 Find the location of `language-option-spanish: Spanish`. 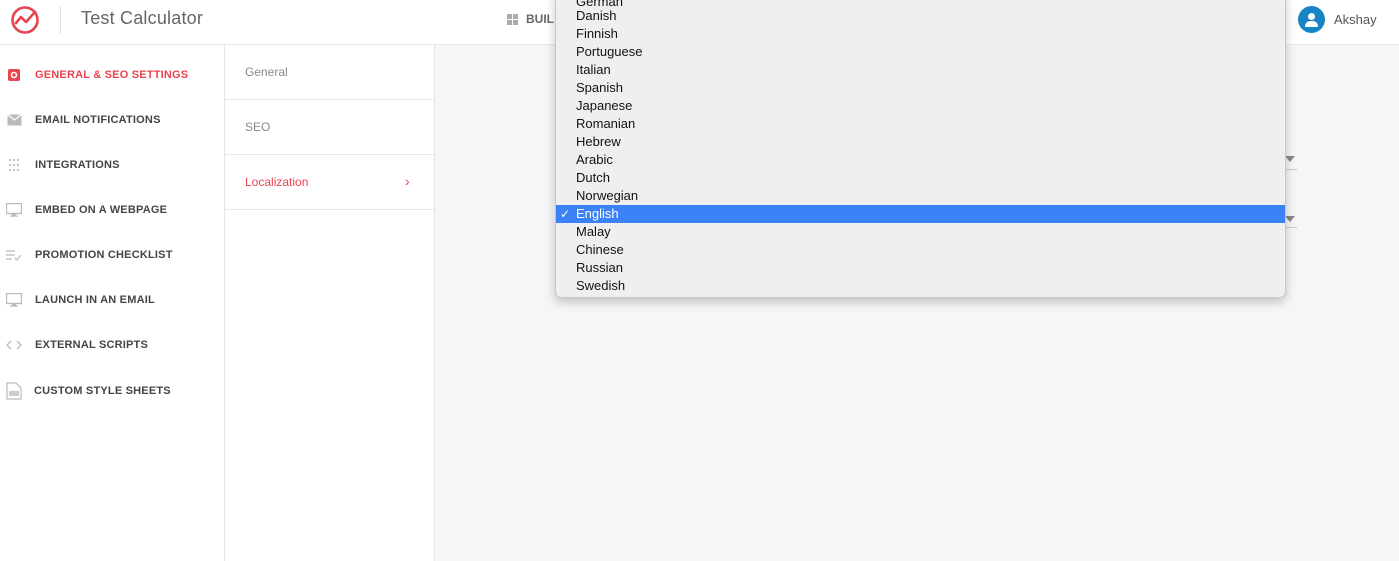

language-option-spanish: Spanish is located at coordinates (920, 88).